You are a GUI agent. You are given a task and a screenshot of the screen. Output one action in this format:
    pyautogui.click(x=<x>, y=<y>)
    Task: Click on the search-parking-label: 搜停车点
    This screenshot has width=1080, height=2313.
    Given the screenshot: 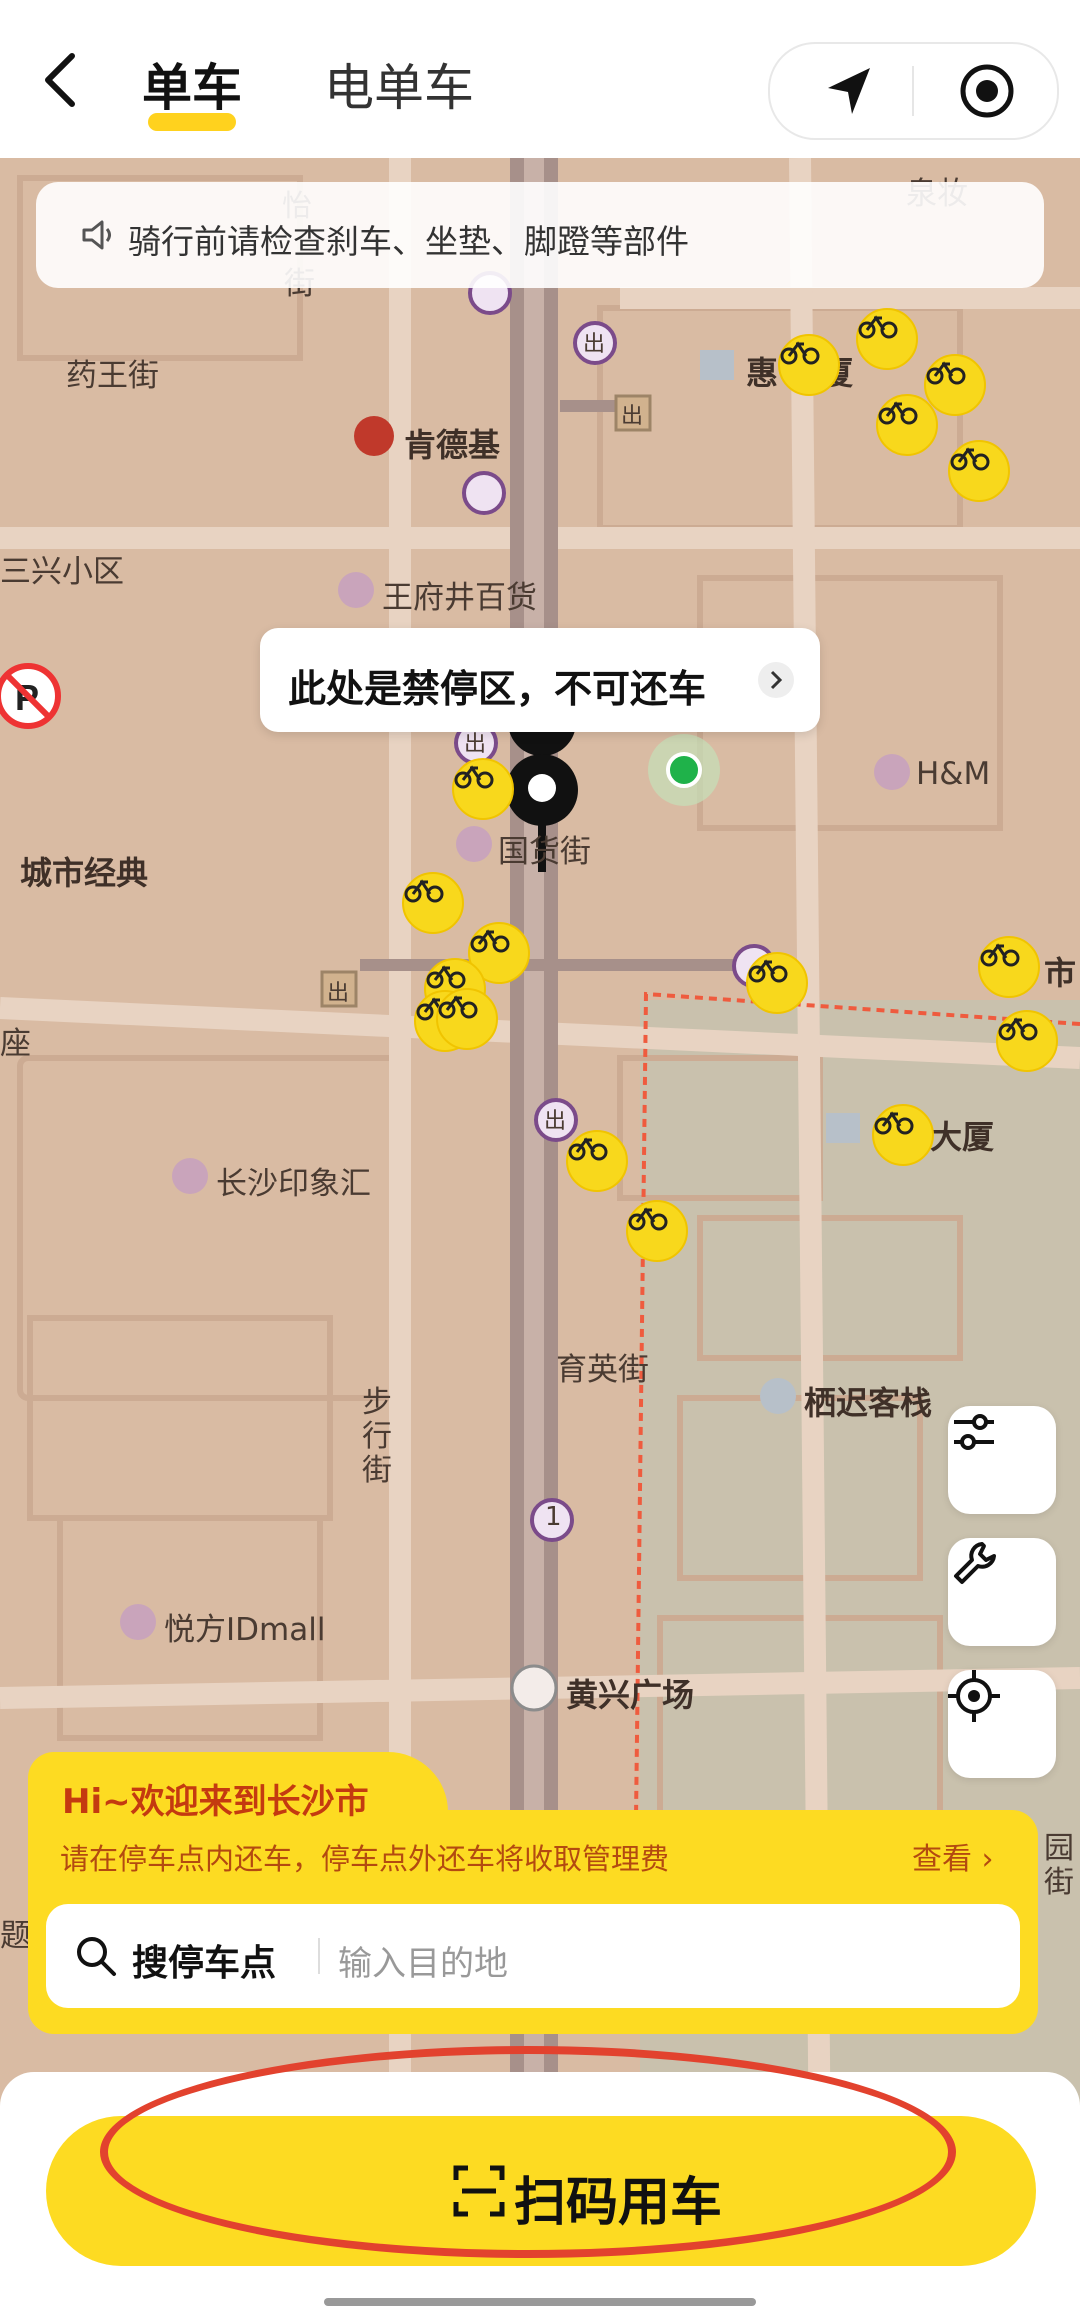 What is the action you would take?
    pyautogui.click(x=204, y=1963)
    